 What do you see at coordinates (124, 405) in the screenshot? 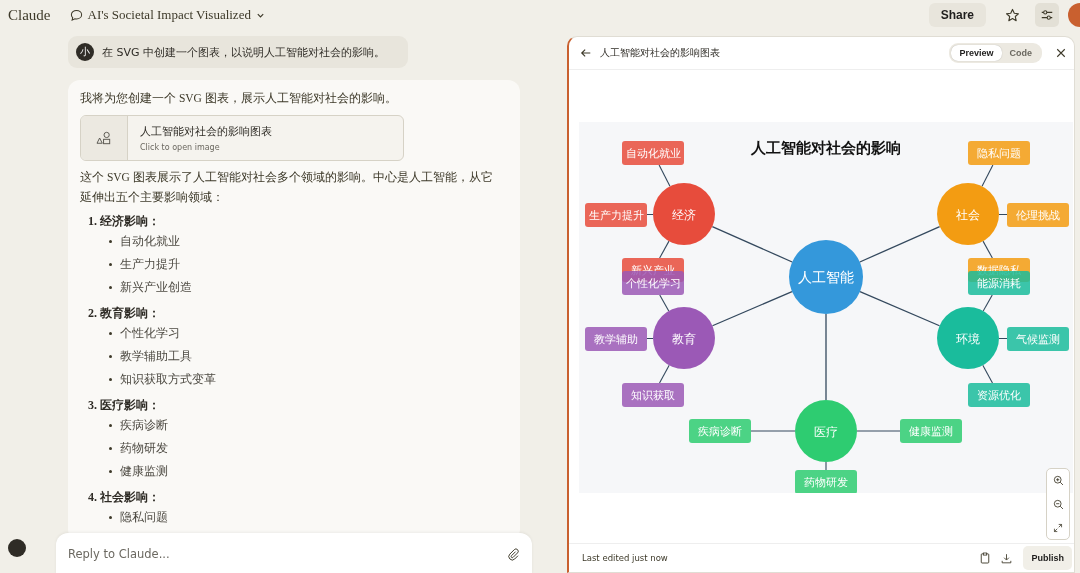
I see `section-heading: 3. 医疗影响：` at bounding box center [124, 405].